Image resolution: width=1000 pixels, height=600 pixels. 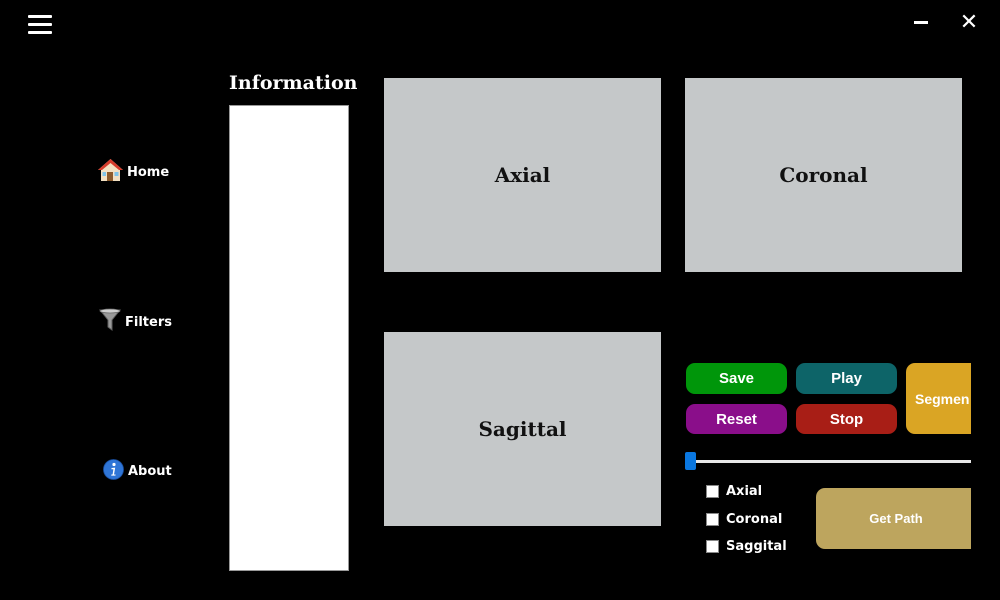 What do you see at coordinates (712, 519) in the screenshot?
I see `coronal-checkbox` at bounding box center [712, 519].